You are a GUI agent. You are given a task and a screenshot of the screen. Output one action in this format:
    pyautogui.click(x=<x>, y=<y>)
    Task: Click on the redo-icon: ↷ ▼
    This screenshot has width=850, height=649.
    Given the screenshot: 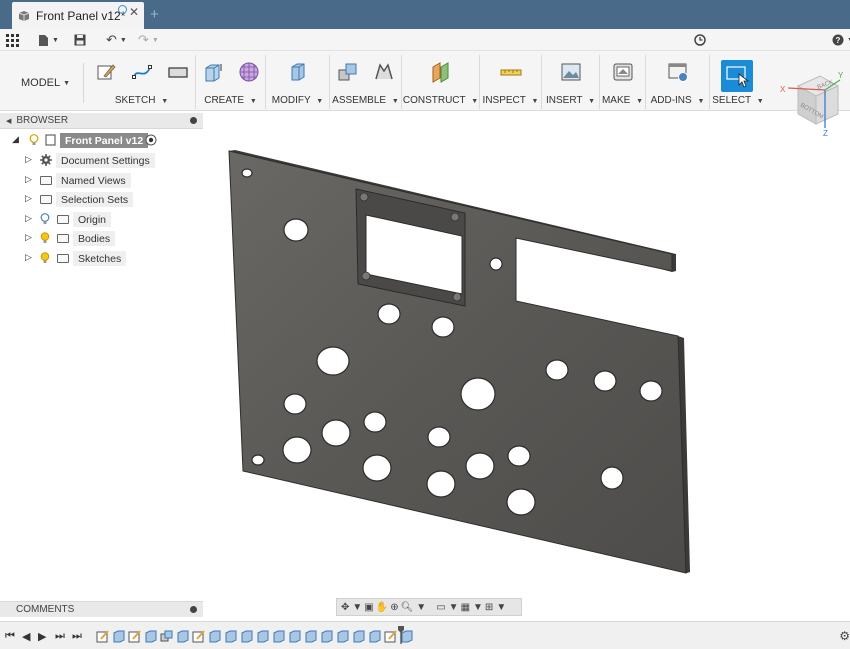 What is the action you would take?
    pyautogui.click(x=148, y=40)
    